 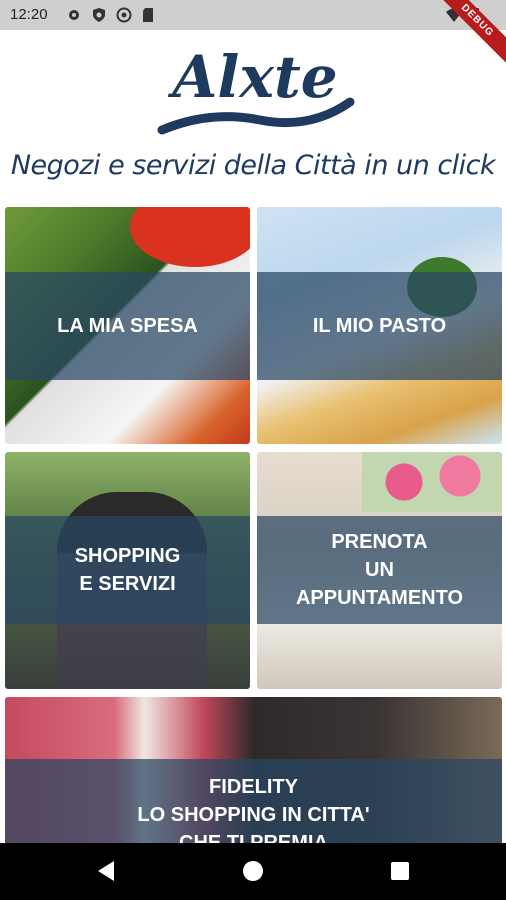 What do you see at coordinates (29, 14) in the screenshot?
I see `status-time: 12:20` at bounding box center [29, 14].